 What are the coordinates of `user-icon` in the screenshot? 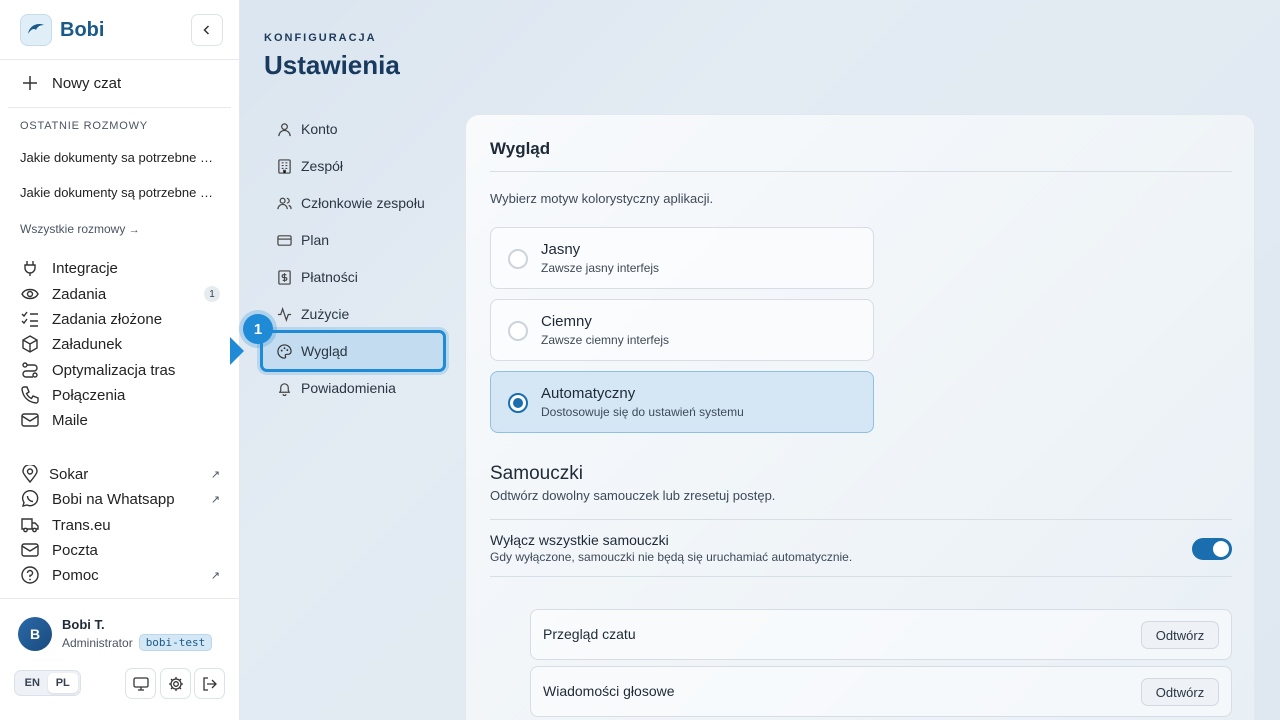 It's located at (284, 129).